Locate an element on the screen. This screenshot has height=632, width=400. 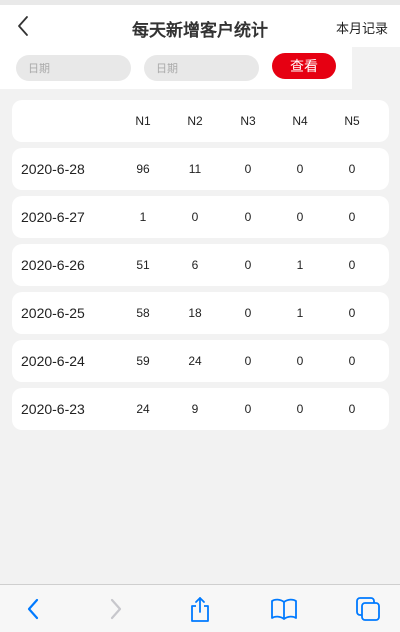
tabs-icon is located at coordinates (368, 609).